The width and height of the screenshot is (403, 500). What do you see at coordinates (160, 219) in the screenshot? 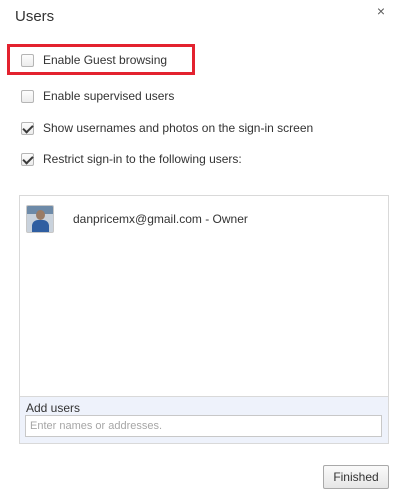
I see `user-email: danpricemx@gmail.com - Owner` at bounding box center [160, 219].